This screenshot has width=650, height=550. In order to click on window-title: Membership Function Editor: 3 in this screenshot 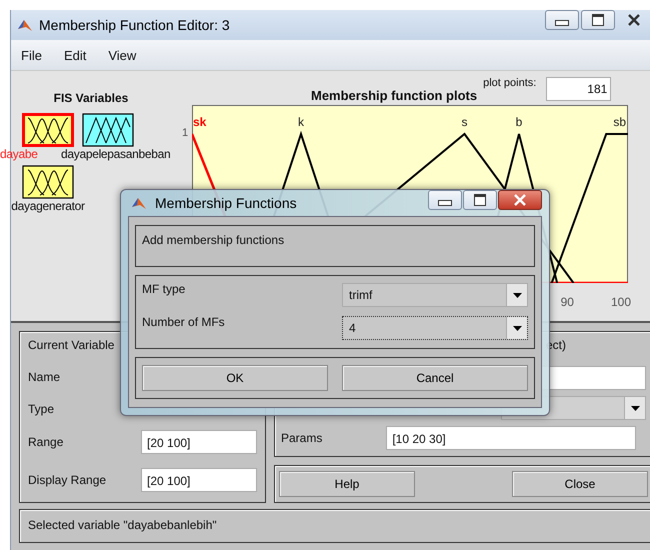, I will do `click(134, 25)`.